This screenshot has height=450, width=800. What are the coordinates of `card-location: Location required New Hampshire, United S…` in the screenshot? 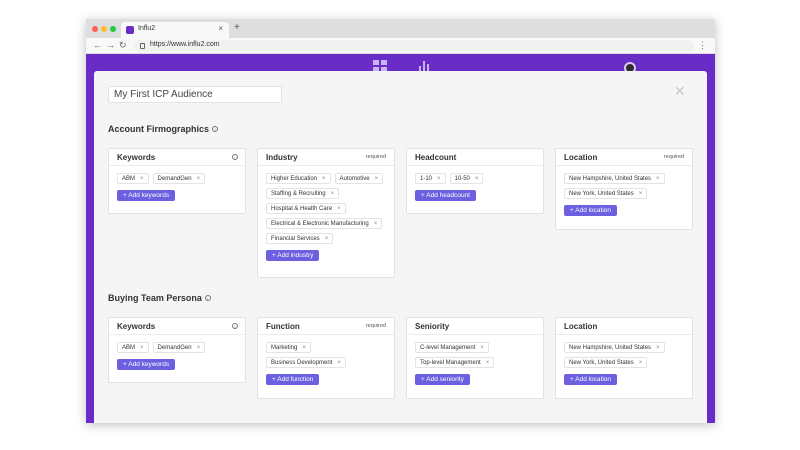 It's located at (624, 189).